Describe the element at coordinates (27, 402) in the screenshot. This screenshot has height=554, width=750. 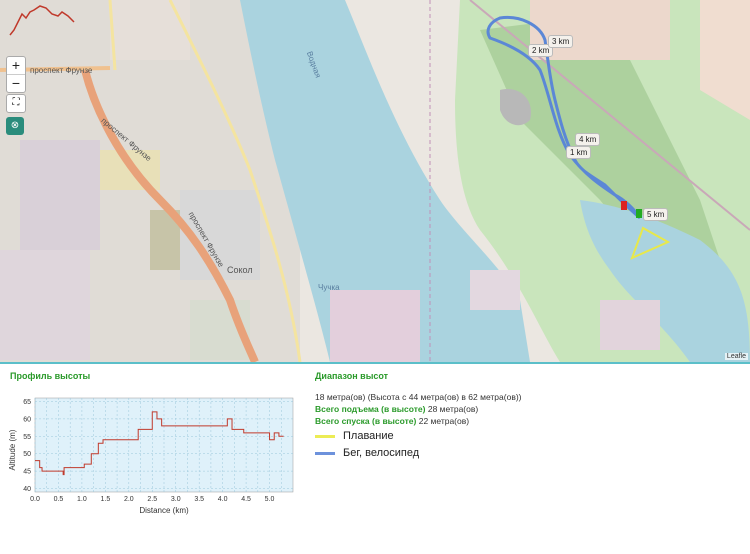
I see `y-tick-label: 65` at that location.